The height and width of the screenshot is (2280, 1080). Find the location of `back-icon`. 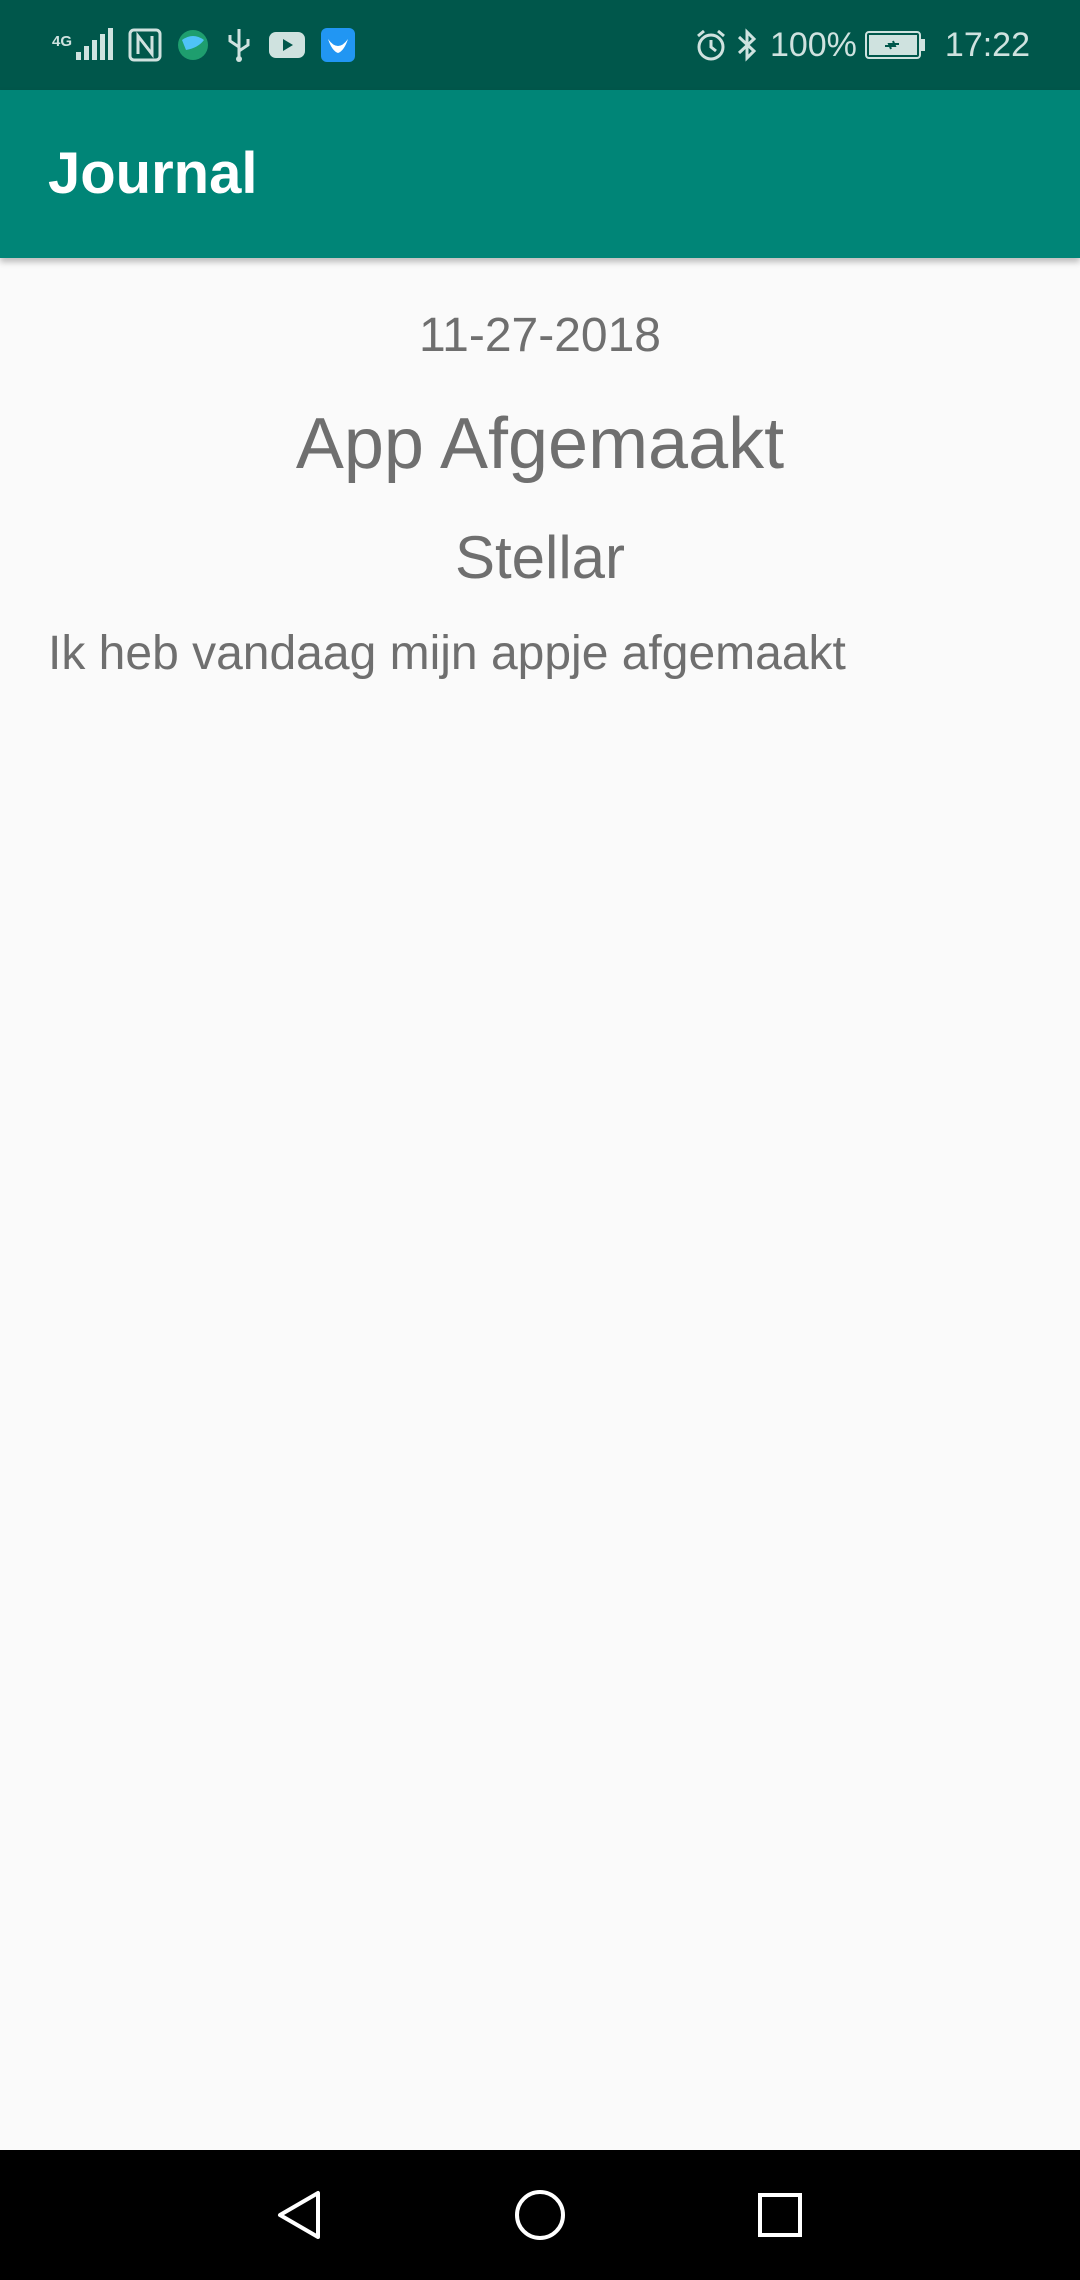

back-icon is located at coordinates (299, 2215).